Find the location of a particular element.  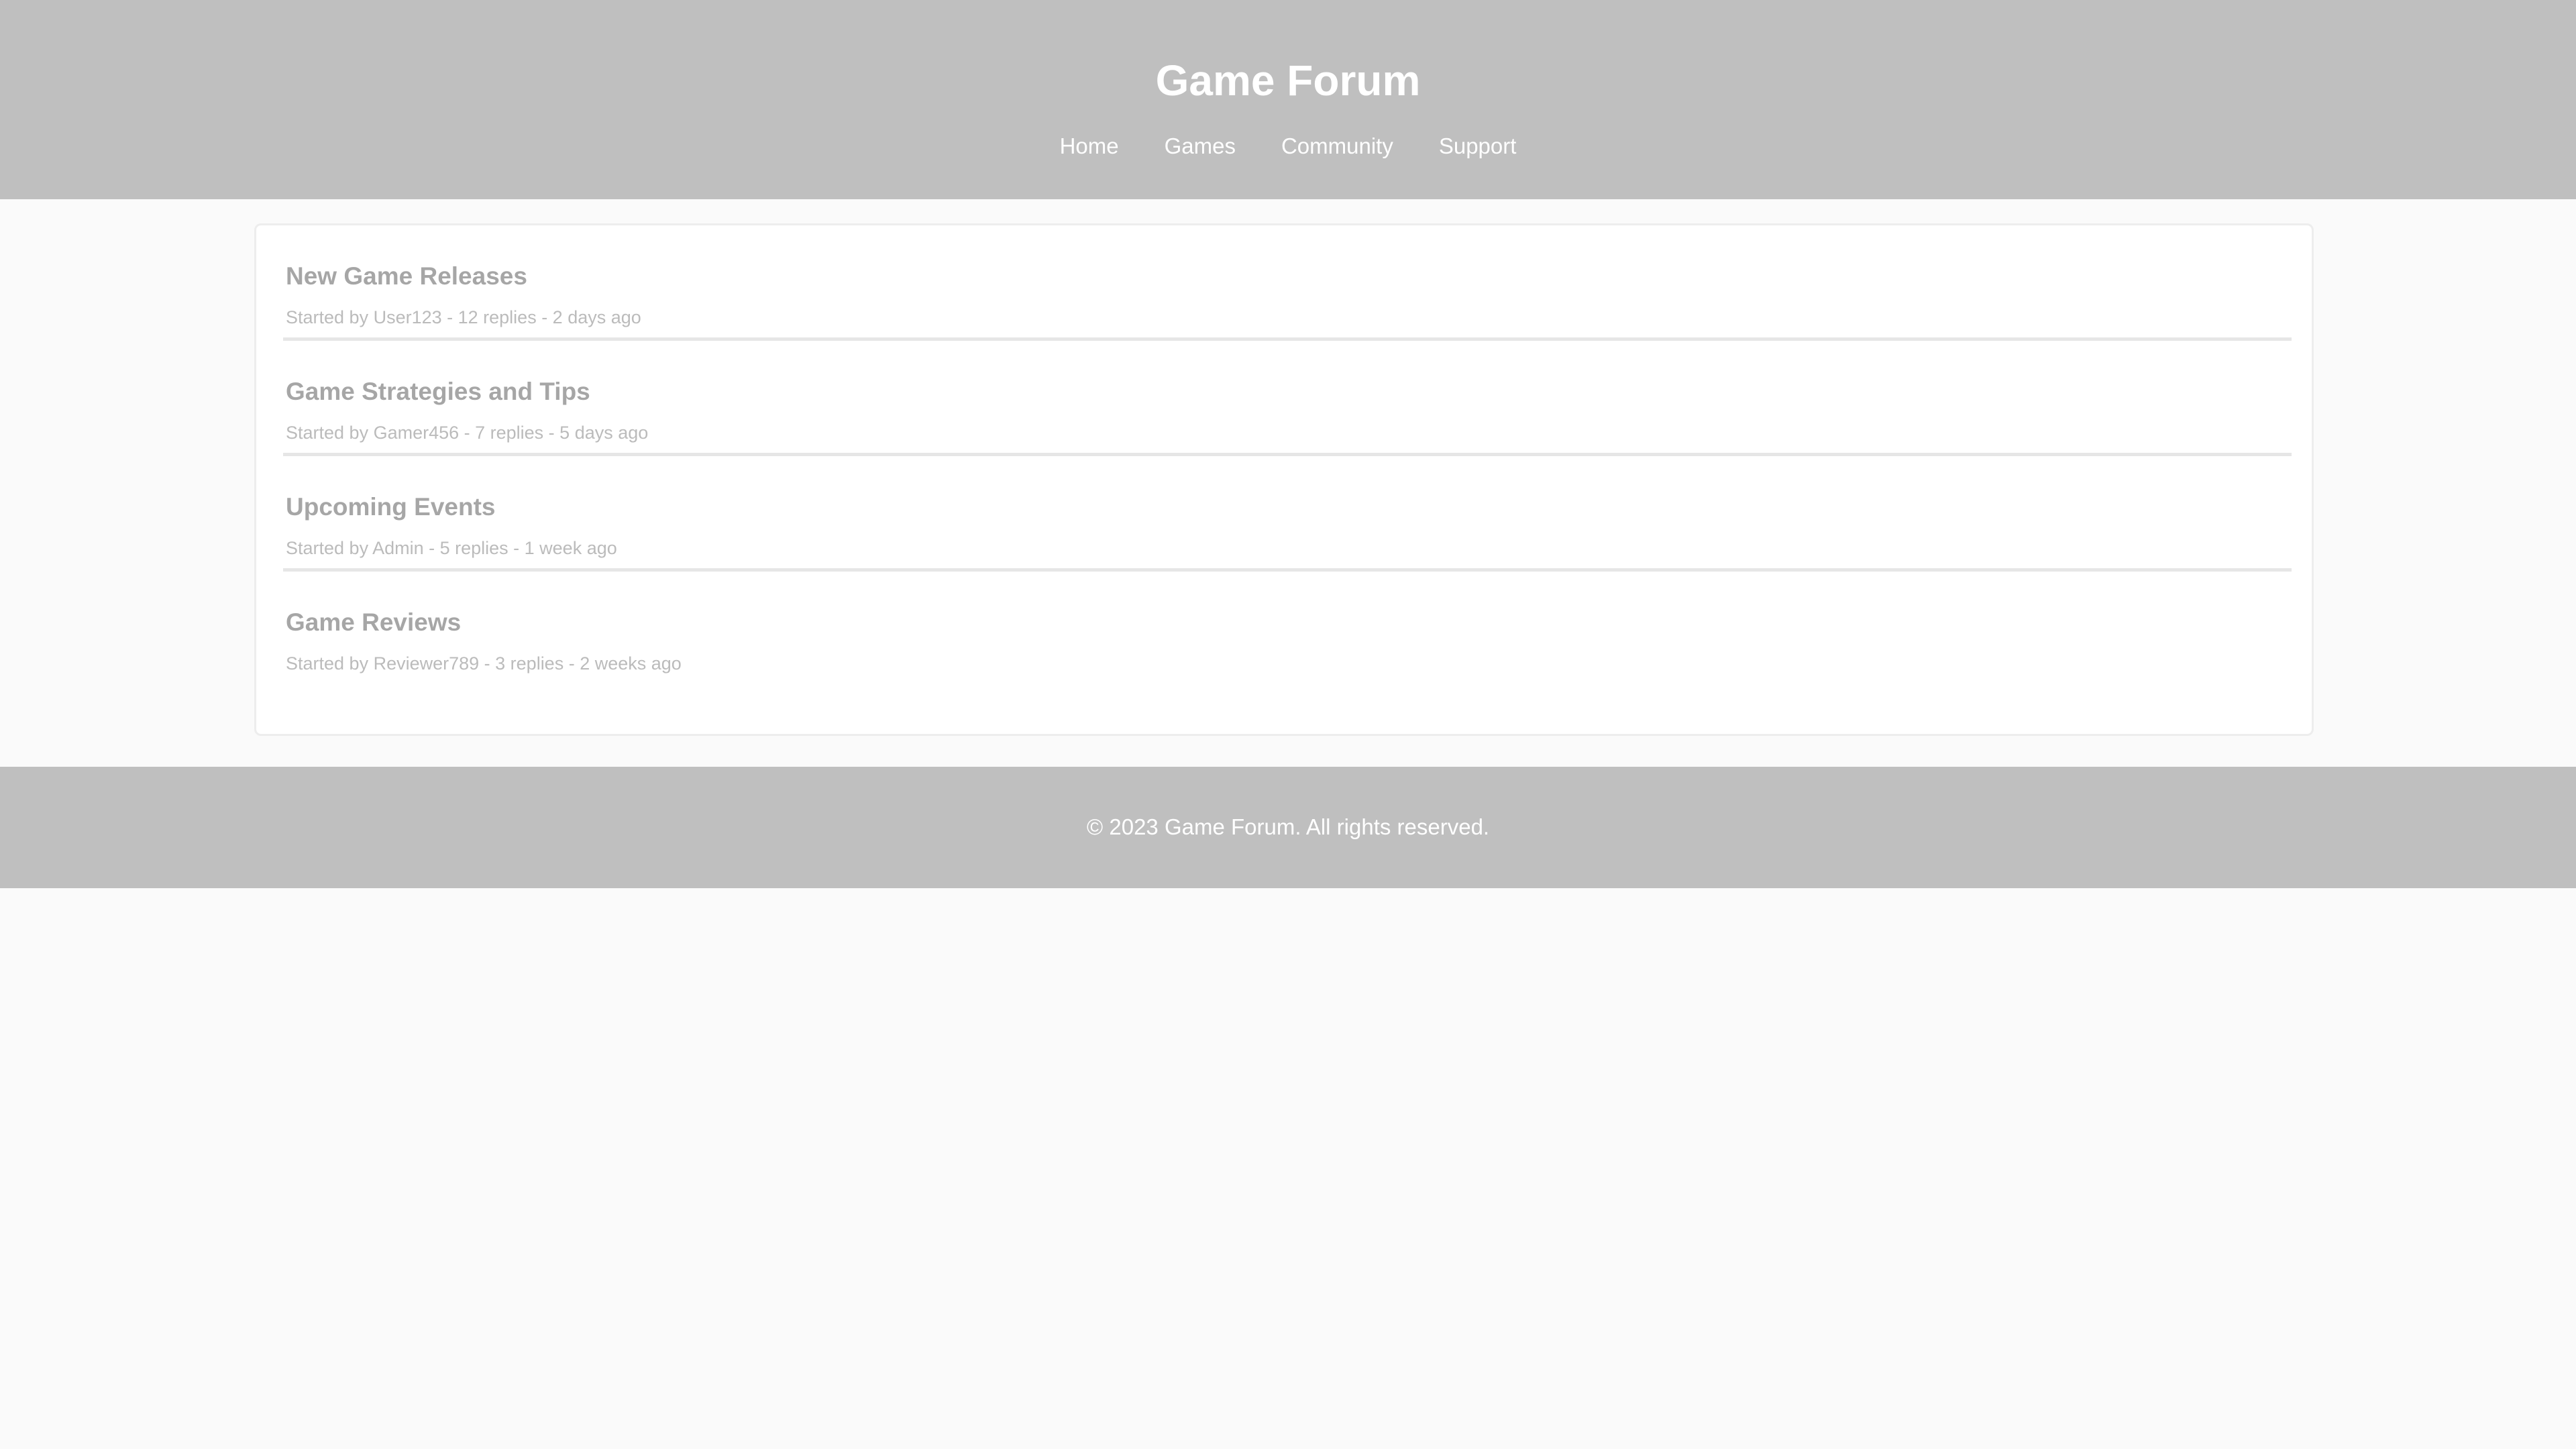

nav-support-link: Support is located at coordinates (1478, 146).